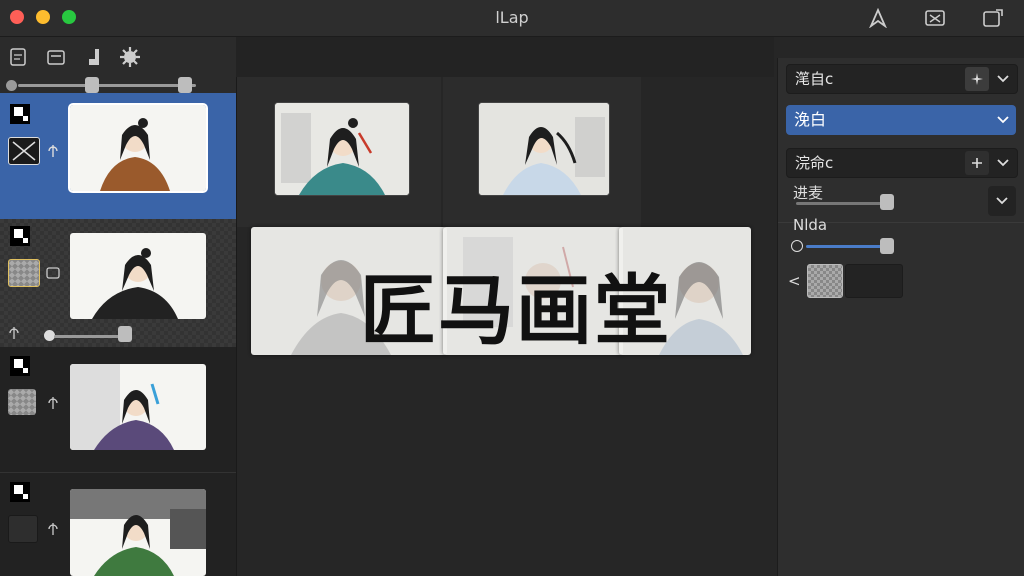 The width and height of the screenshot is (1024, 576). Describe the element at coordinates (825, 281) in the screenshot. I see `texture-swatch` at that location.